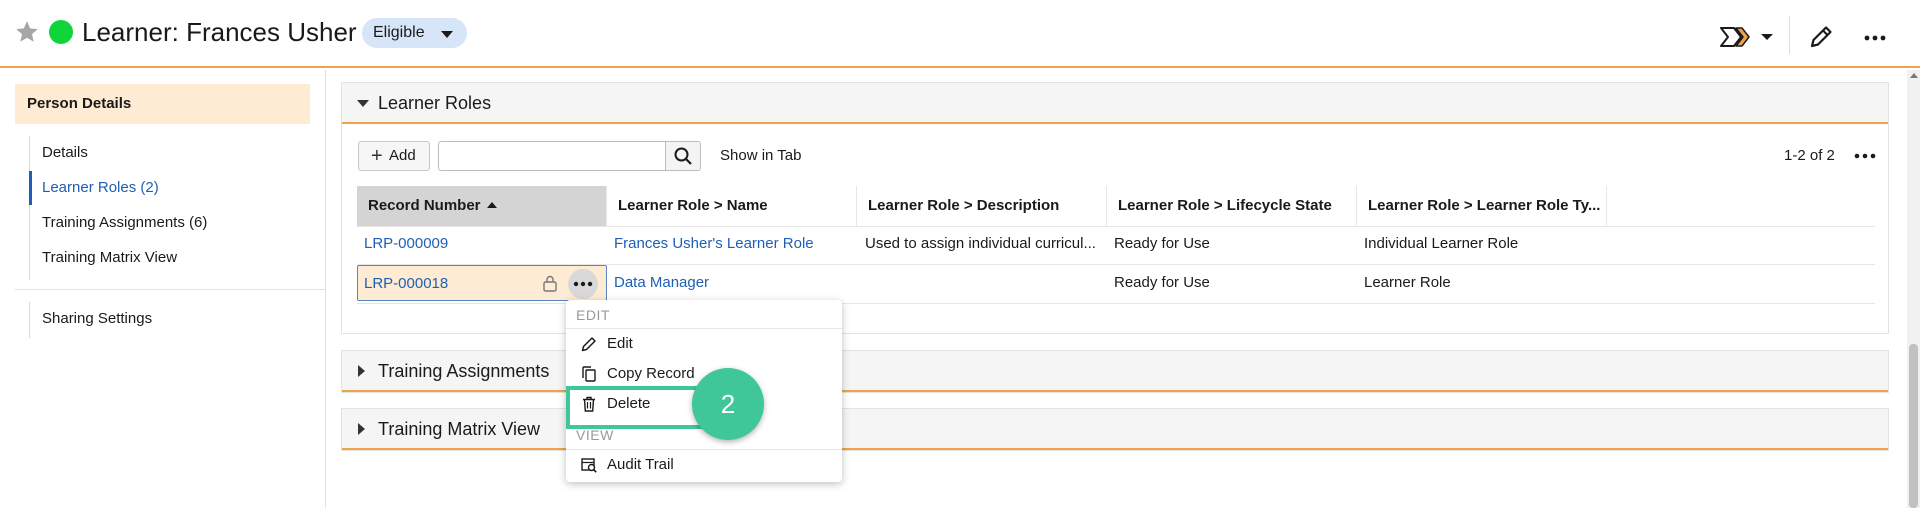 The image size is (1920, 508). Describe the element at coordinates (406, 283) in the screenshot. I see `record-number-link: LRP-000018` at that location.